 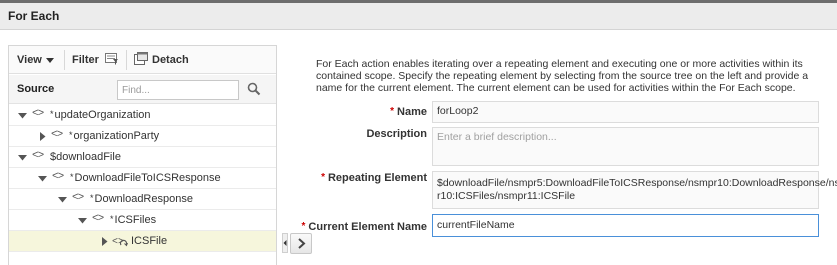 I want to click on tree-node-label: $downloadFile, so click(x=85, y=157).